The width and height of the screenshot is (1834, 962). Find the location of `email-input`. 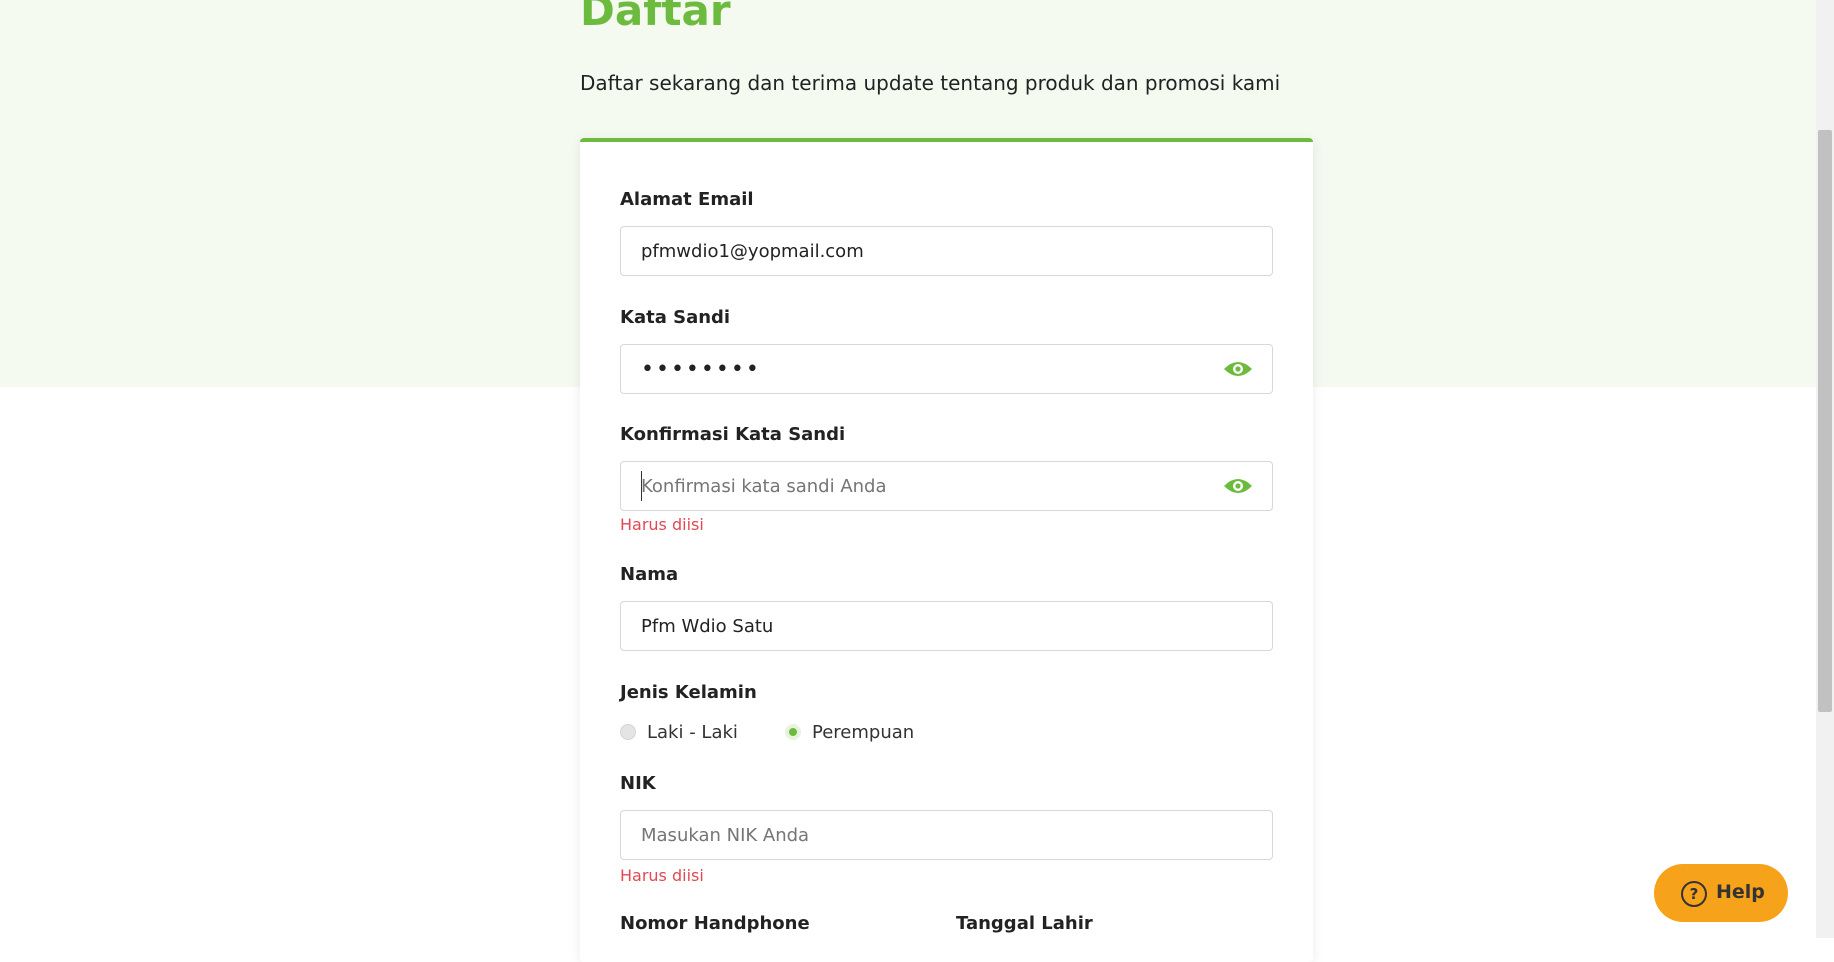

email-input is located at coordinates (921, 251).